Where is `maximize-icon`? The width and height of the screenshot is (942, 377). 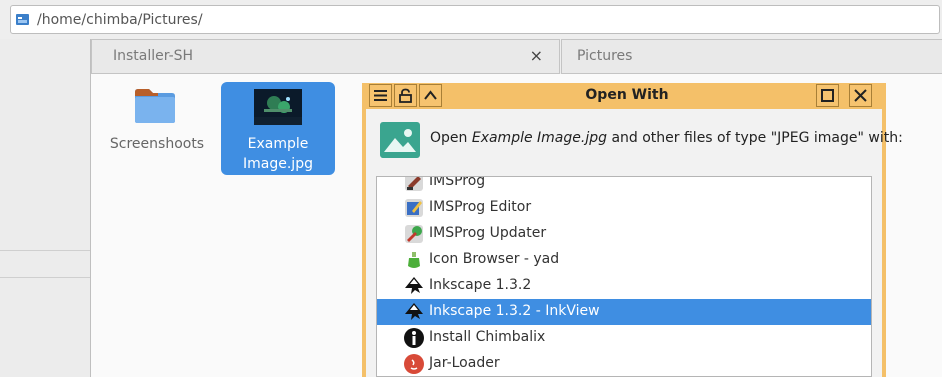
maximize-icon is located at coordinates (827, 95).